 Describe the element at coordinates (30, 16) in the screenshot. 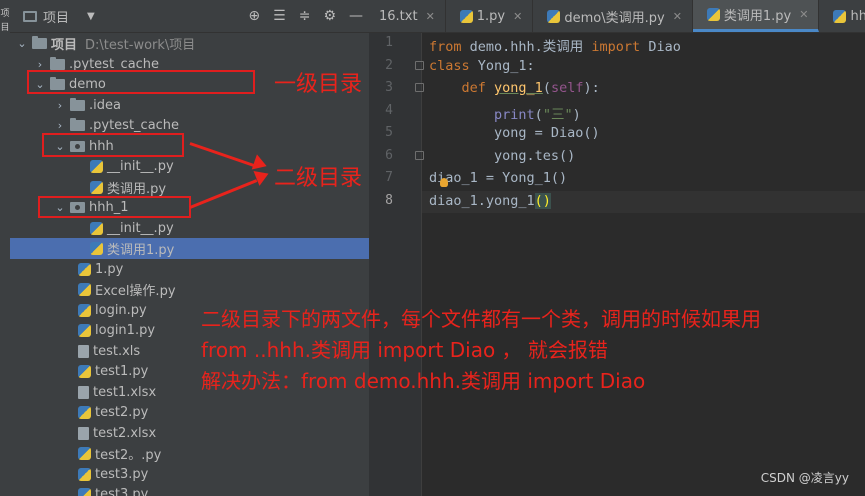

I see `project-folder-icon` at that location.